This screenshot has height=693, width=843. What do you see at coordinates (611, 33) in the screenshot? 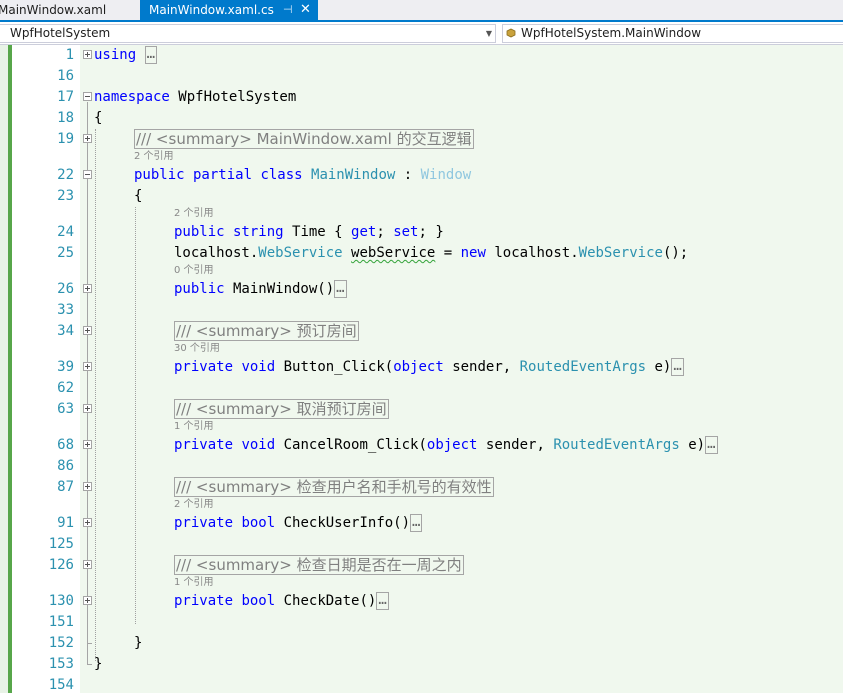
I see `type-name: WpfHotelSystem.MainWindow` at bounding box center [611, 33].